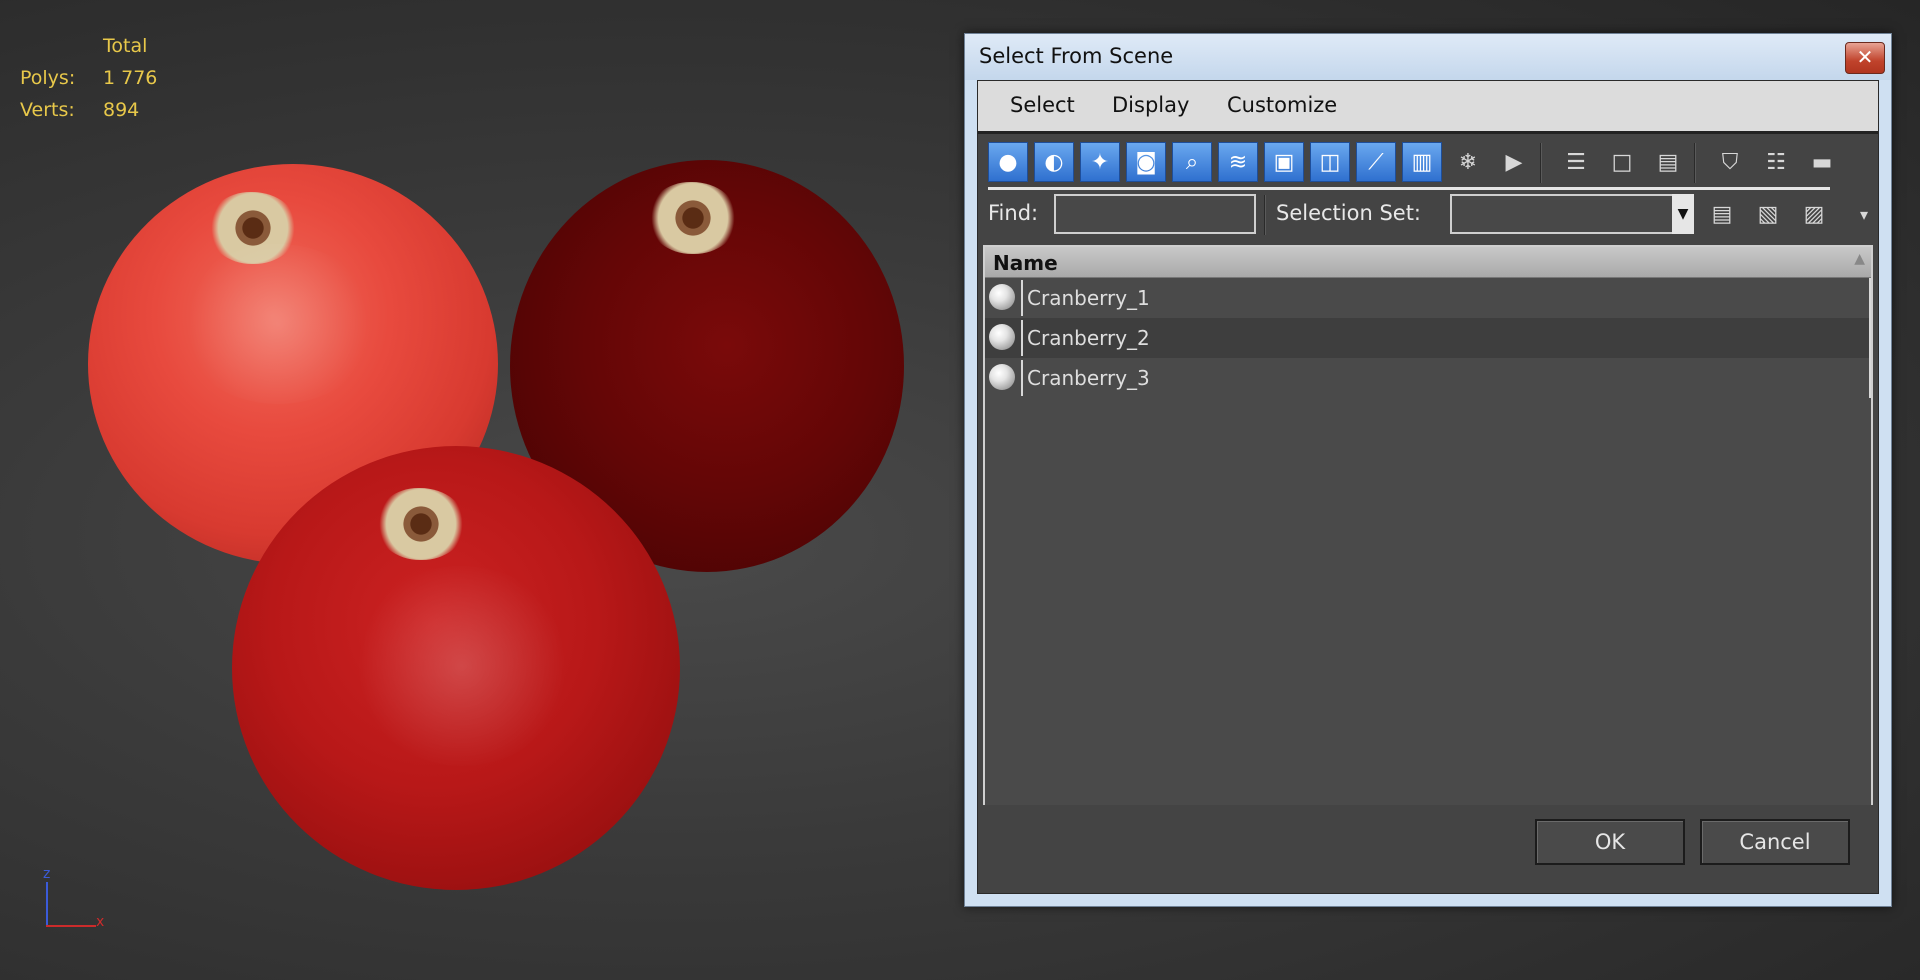 The width and height of the screenshot is (1920, 980). Describe the element at coordinates (1150, 105) in the screenshot. I see `menu-display: Display` at that location.